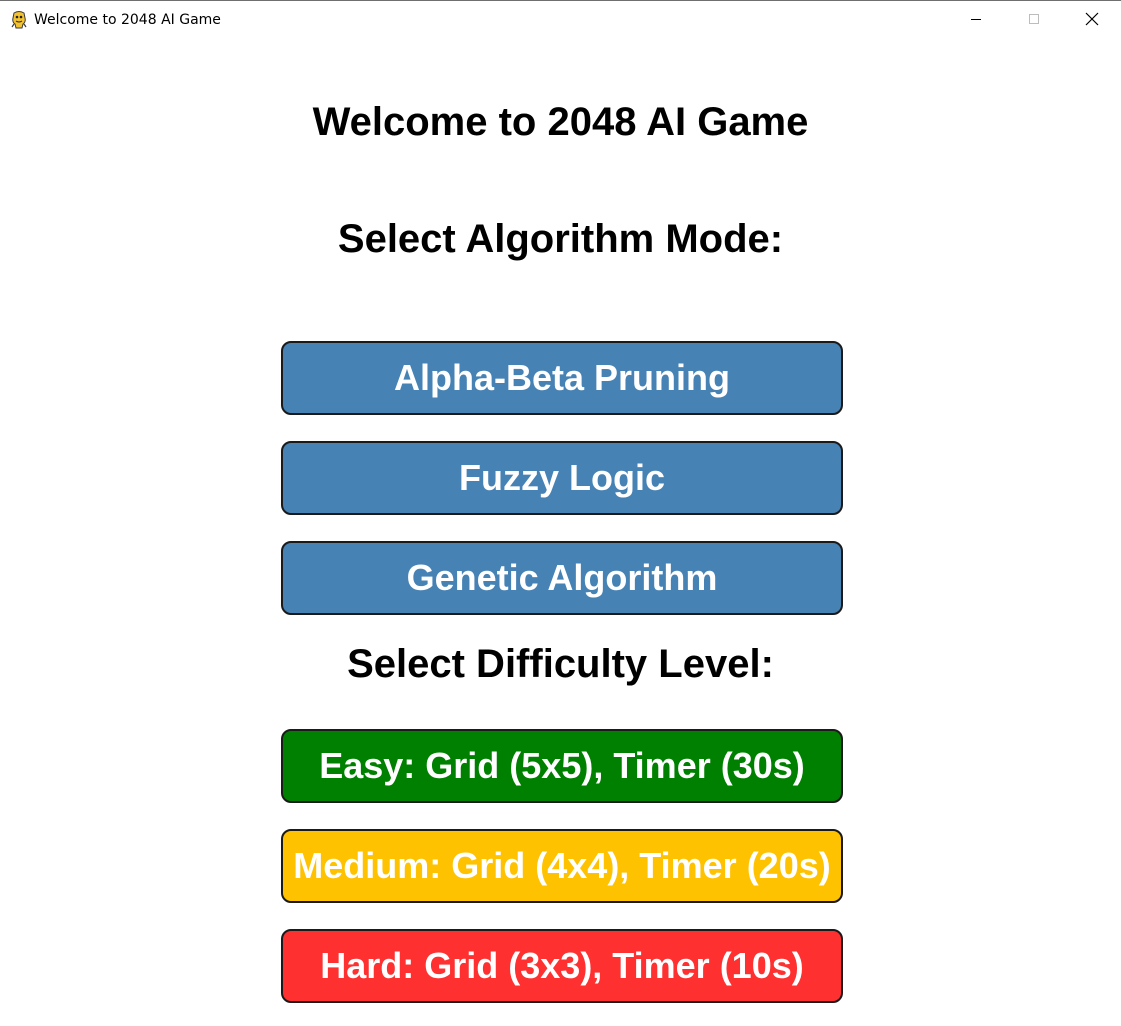  Describe the element at coordinates (562, 866) in the screenshot. I see `medium-difficulty-button: Medium: Grid (4x4), Timer (20s)` at that location.